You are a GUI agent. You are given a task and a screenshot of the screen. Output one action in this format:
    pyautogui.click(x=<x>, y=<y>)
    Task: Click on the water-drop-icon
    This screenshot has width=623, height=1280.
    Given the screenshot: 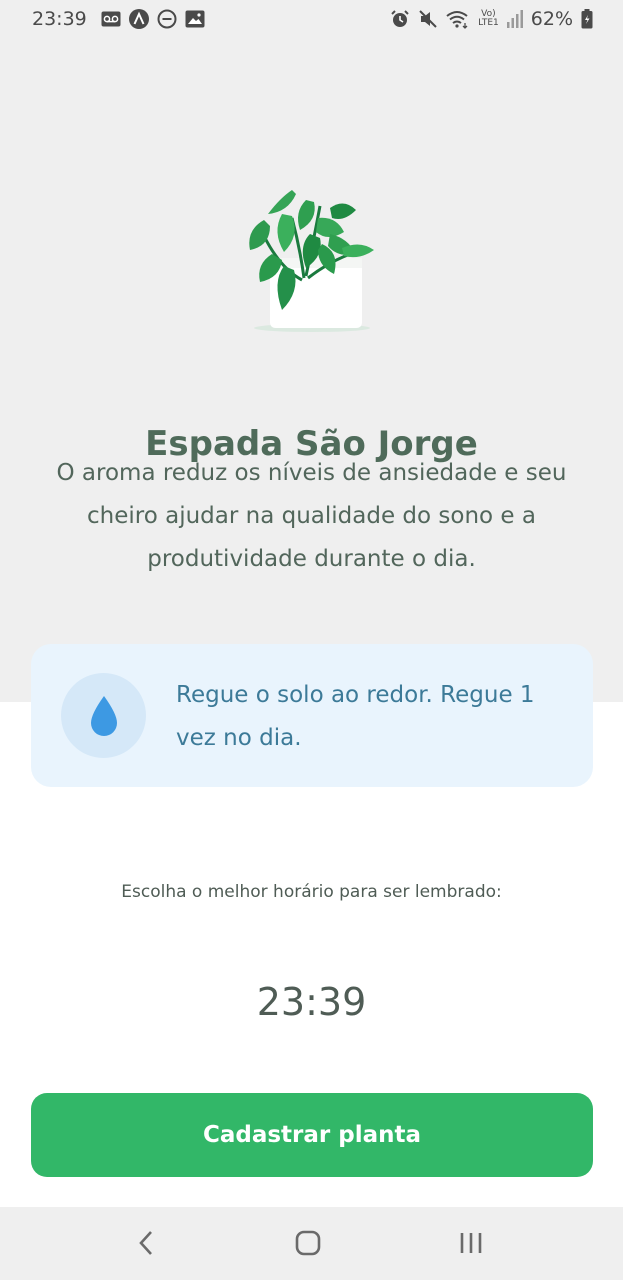 What is the action you would take?
    pyautogui.click(x=103, y=715)
    